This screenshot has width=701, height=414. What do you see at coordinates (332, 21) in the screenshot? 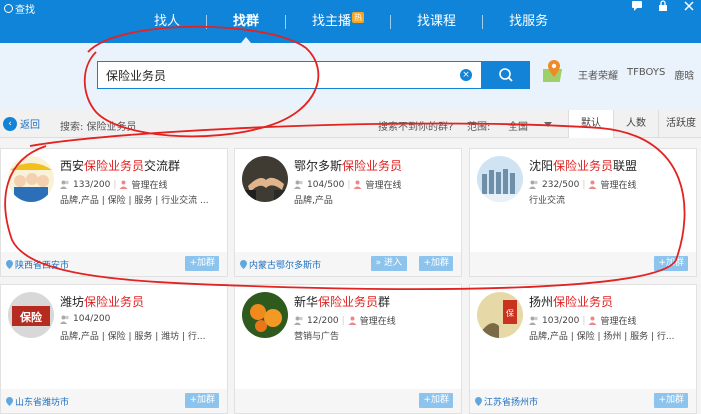
I see `nav-label: 找主播` at bounding box center [332, 21].